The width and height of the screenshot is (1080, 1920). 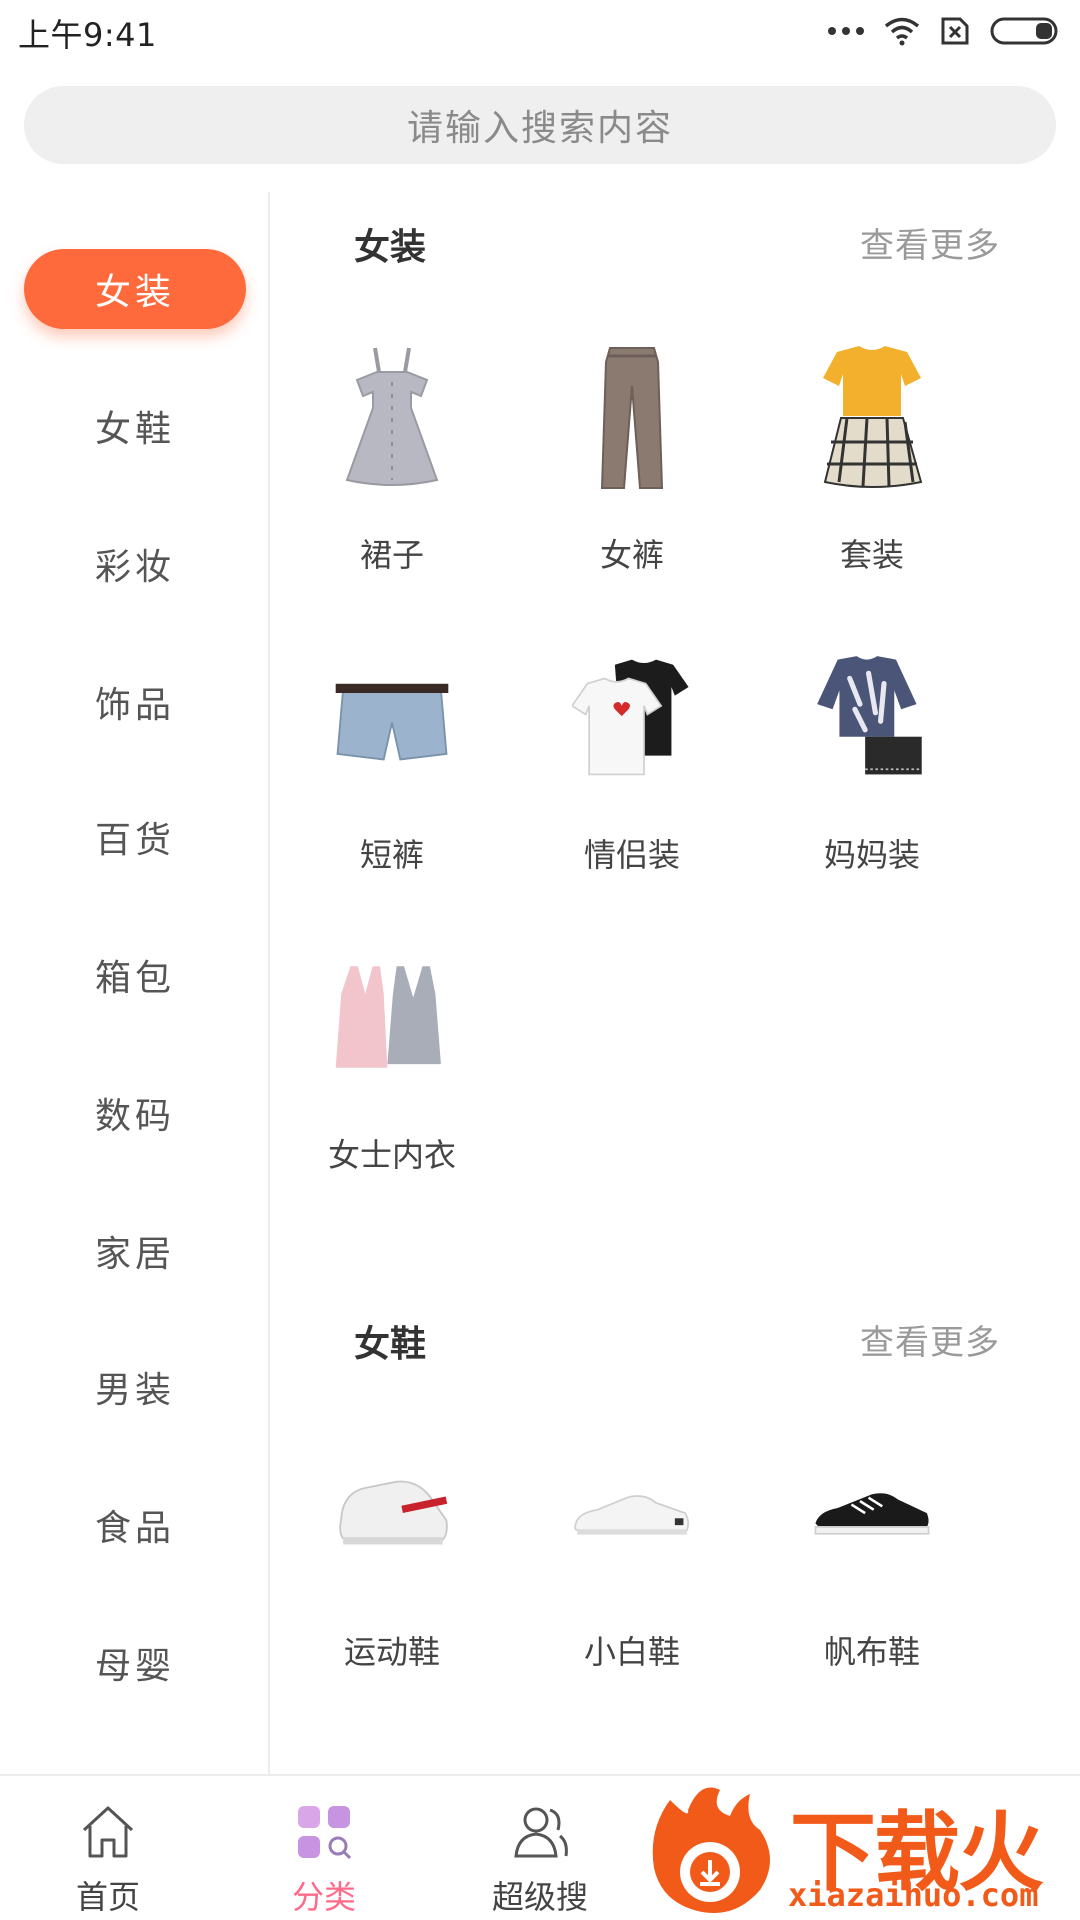 What do you see at coordinates (135, 837) in the screenshot?
I see `sidebar-item-general-goods: 百货` at bounding box center [135, 837].